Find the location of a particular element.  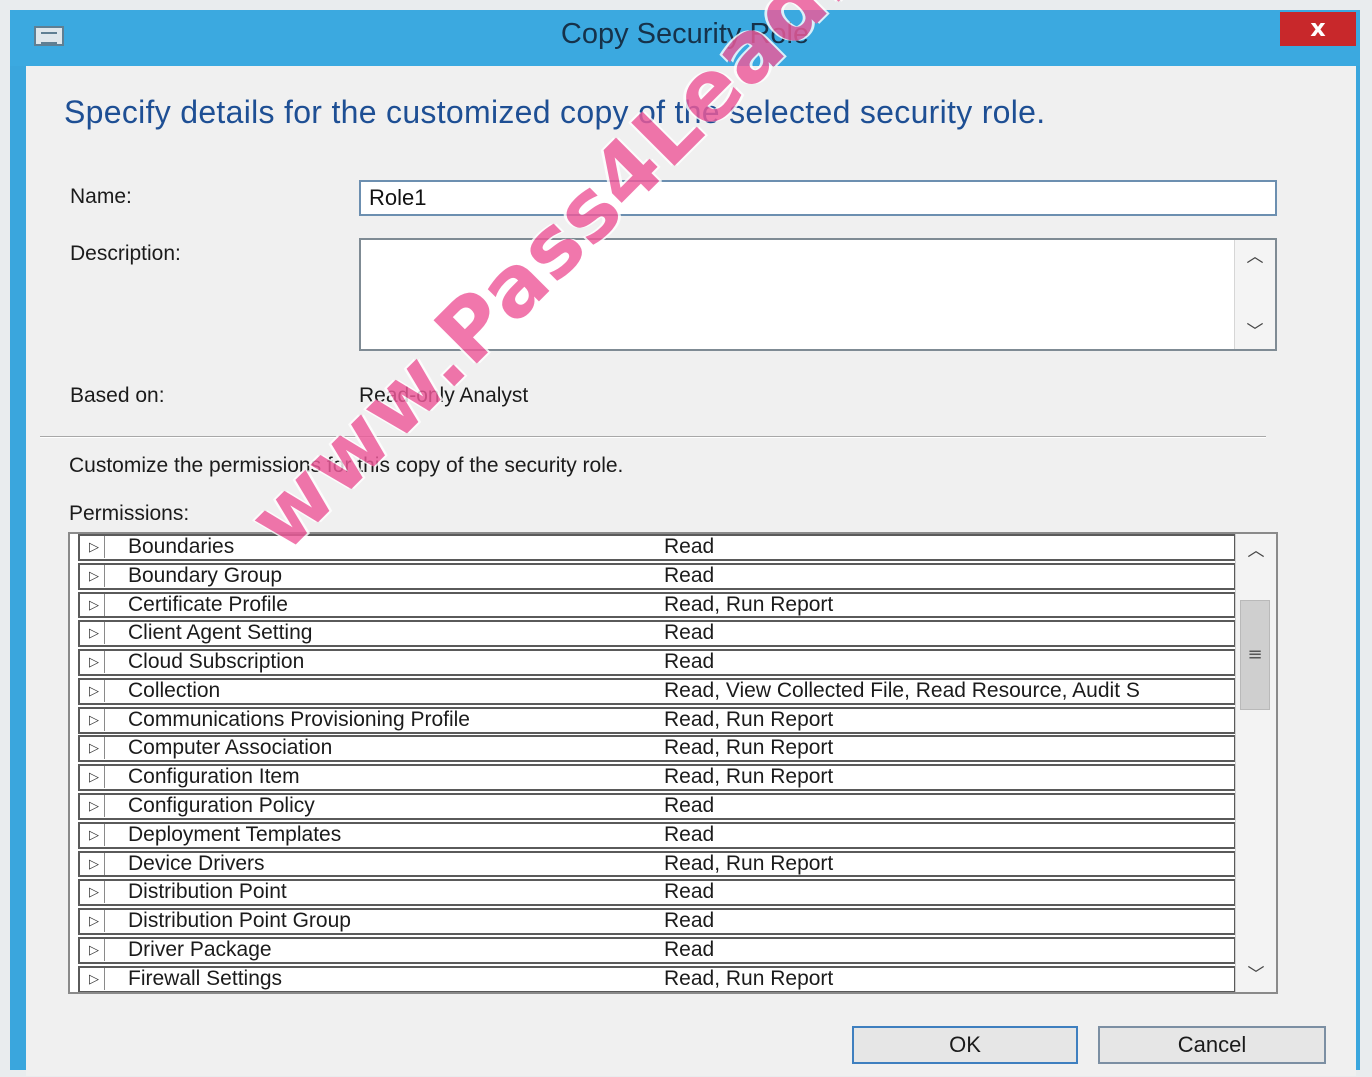

permission-name: Client Agent Setting is located at coordinates (220, 633).